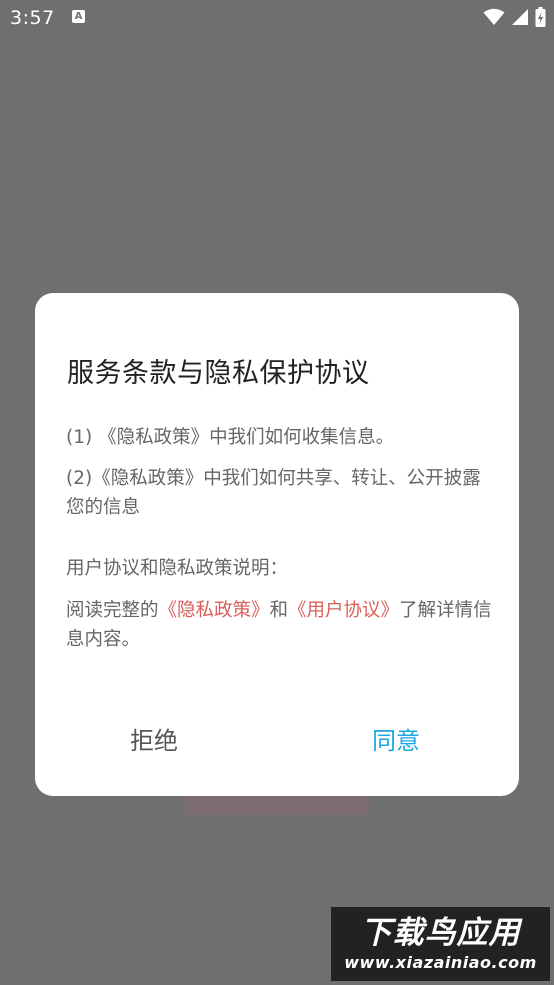 The image size is (554, 985). I want to click on section-label: 用户协议和隐私政策说明：, so click(177, 568).